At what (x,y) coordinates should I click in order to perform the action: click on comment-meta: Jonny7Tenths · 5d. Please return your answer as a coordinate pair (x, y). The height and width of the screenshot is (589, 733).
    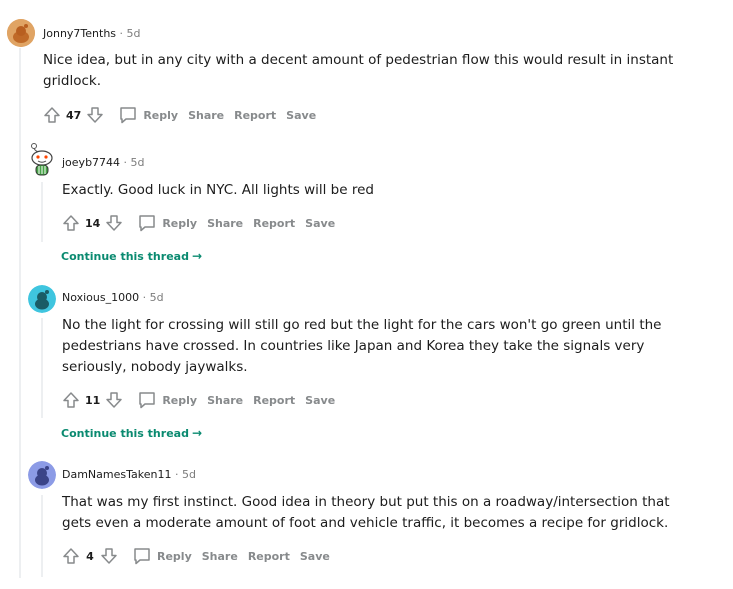
    Looking at the image, I should click on (92, 33).